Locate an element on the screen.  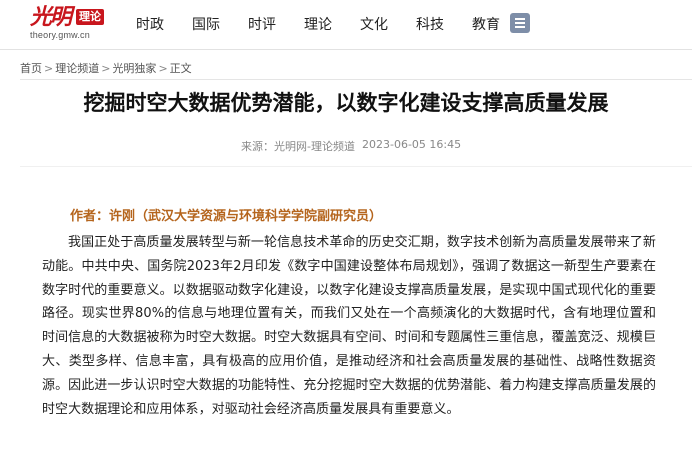
nav-item-culture: 文化 is located at coordinates (374, 25).